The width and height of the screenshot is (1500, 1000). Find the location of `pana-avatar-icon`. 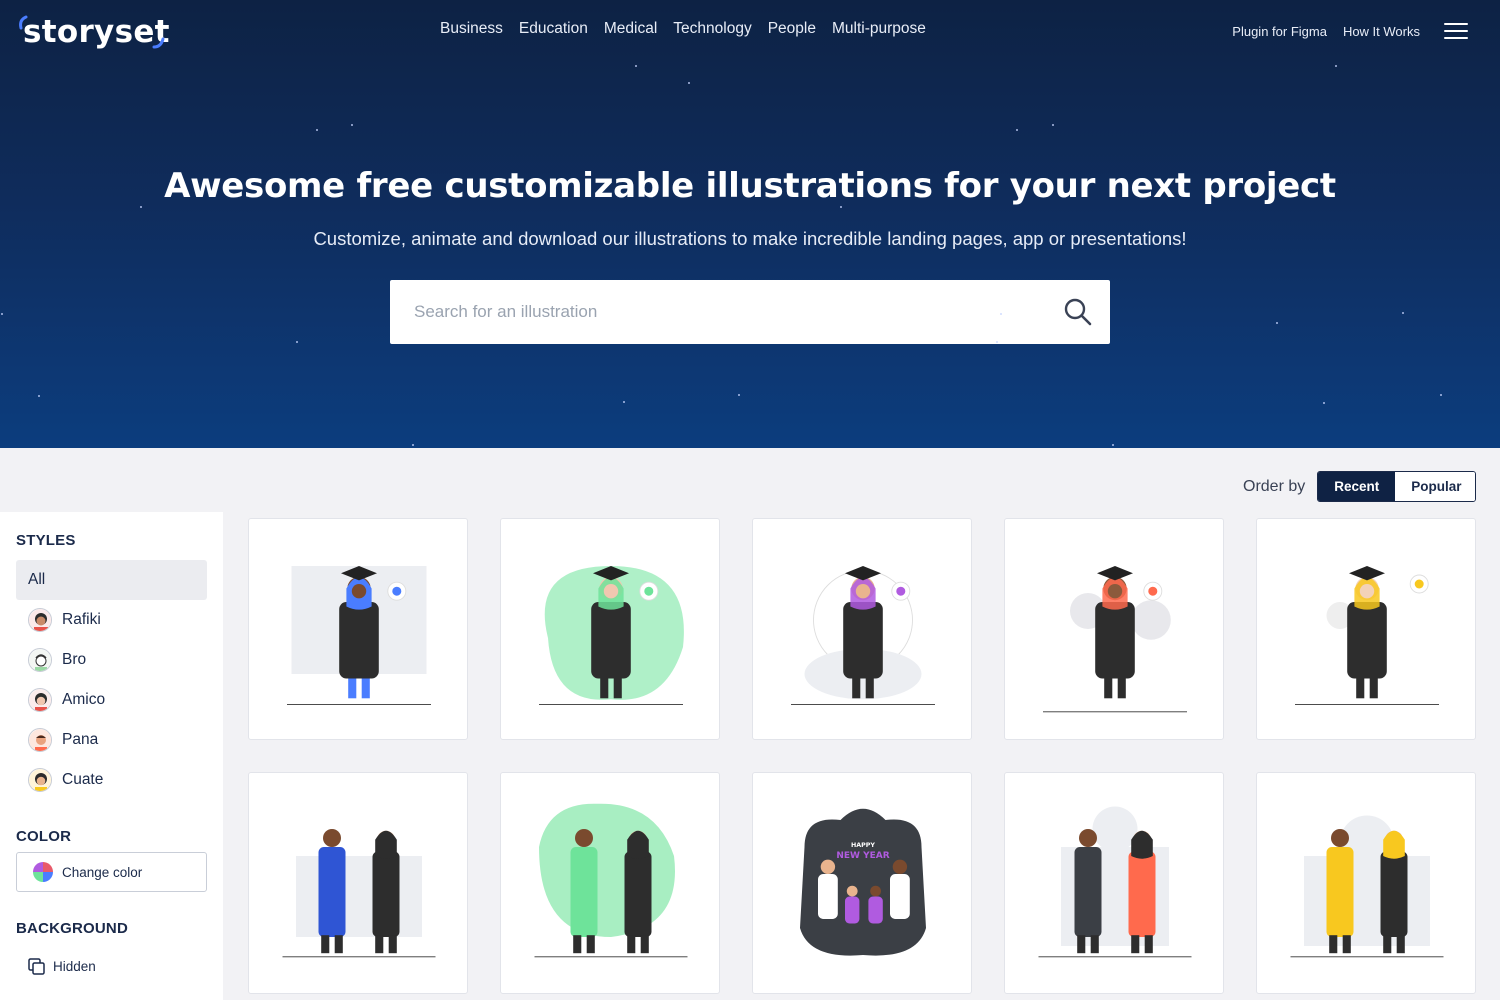

pana-avatar-icon is located at coordinates (40, 740).